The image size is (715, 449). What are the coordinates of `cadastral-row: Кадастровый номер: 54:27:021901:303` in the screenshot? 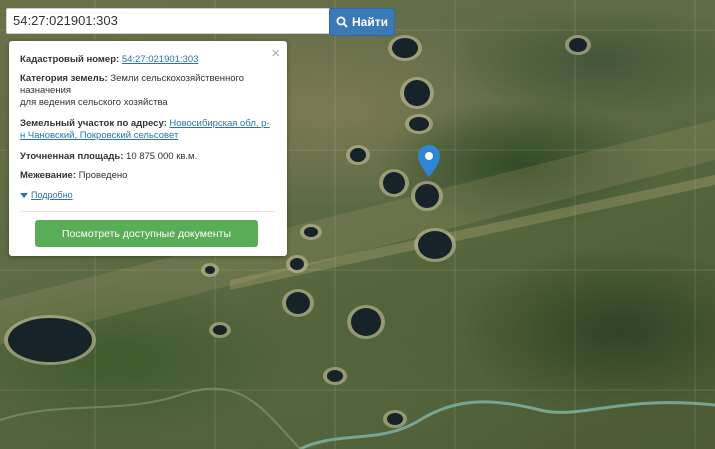 It's located at (147, 60).